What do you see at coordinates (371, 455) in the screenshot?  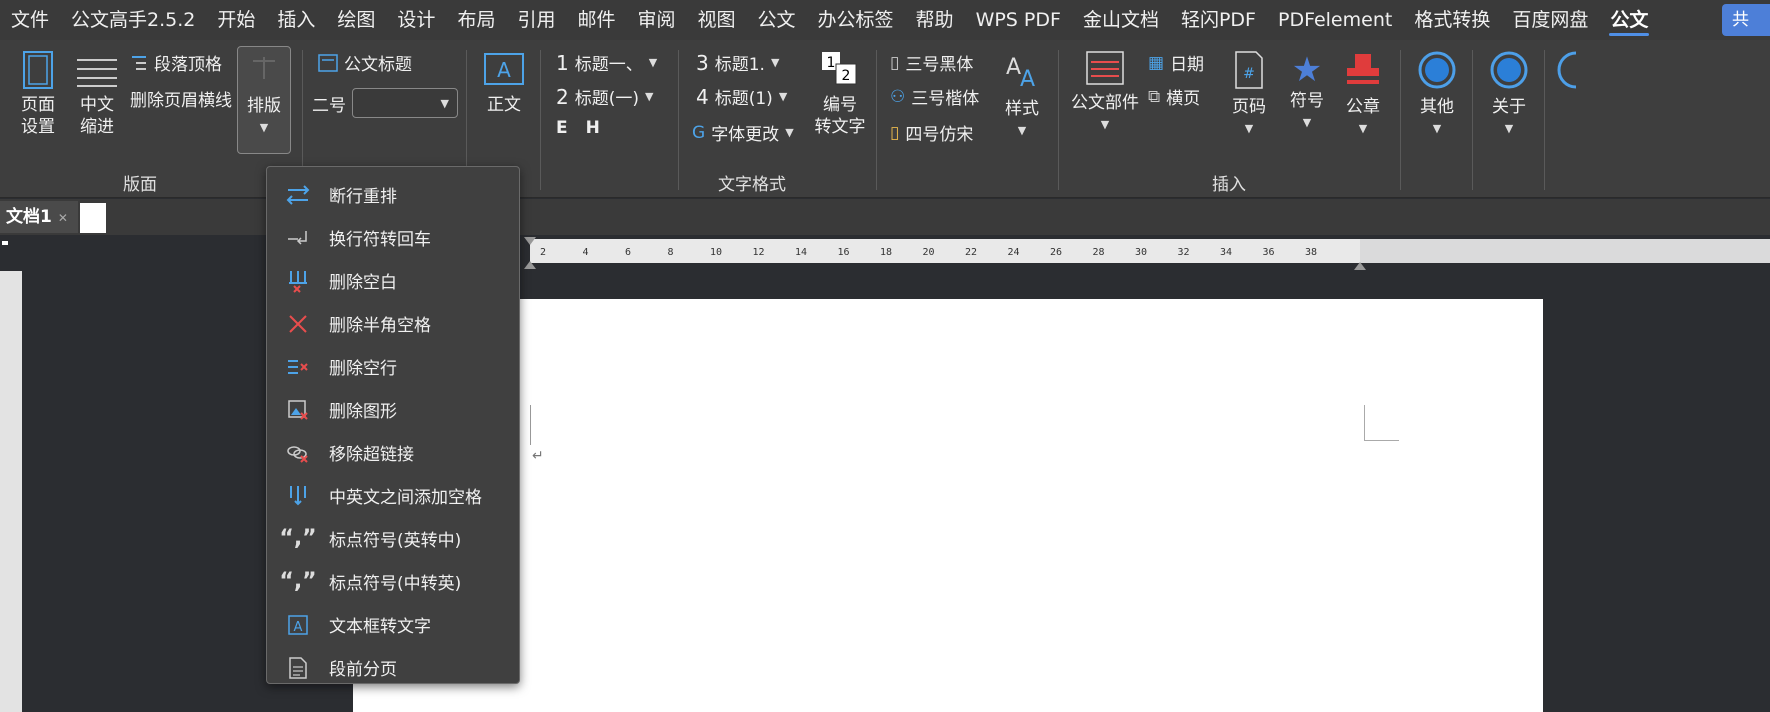 I see `dropdown-item-label: 移除超链接` at bounding box center [371, 455].